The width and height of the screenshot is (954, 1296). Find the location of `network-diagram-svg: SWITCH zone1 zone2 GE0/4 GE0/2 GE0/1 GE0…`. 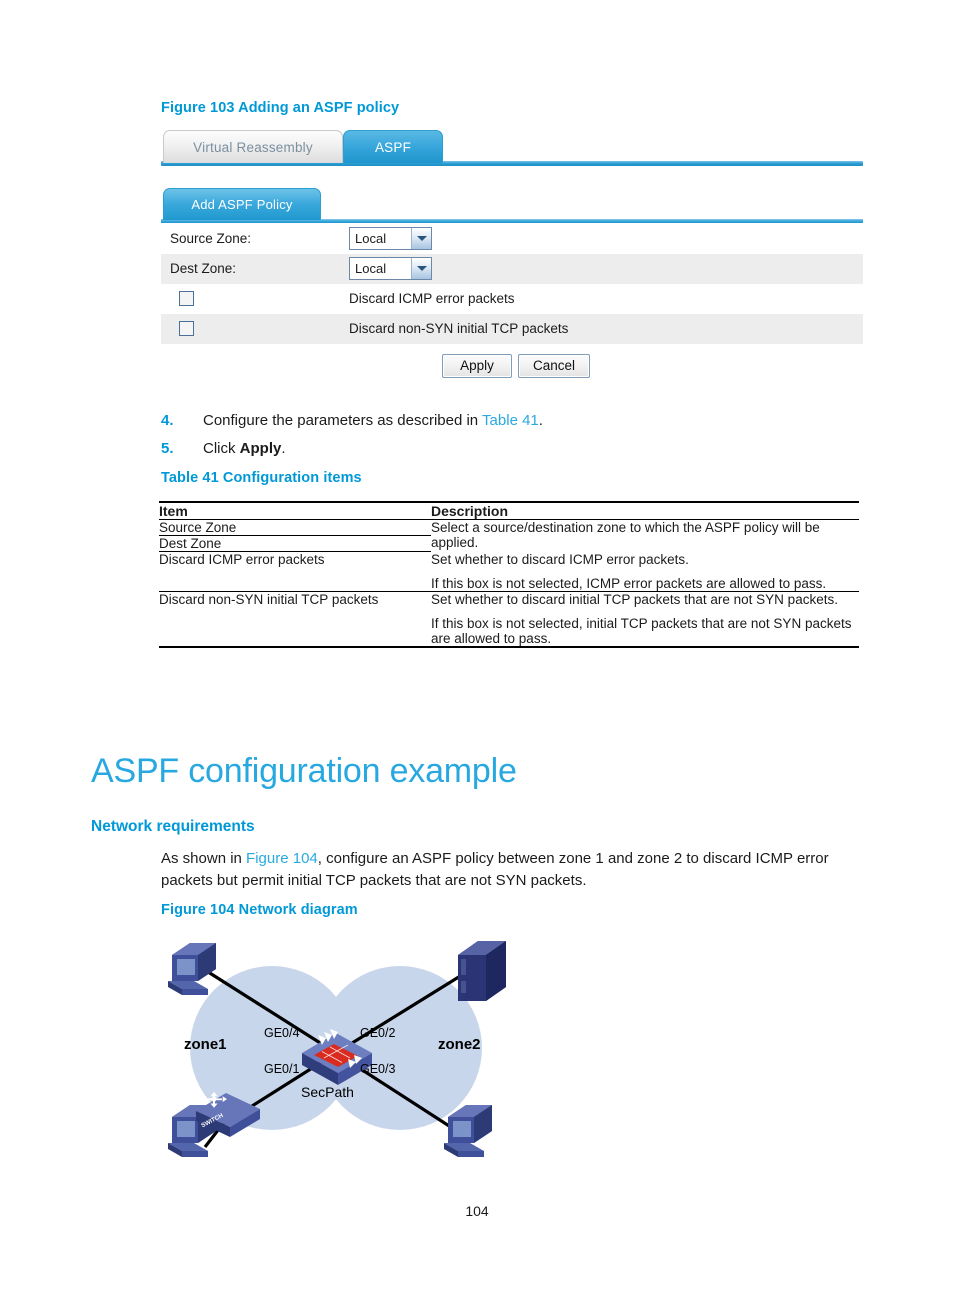

network-diagram-svg: SWITCH zone1 zone2 GE0/4 GE0/2 GE0/1 GE0… is located at coordinates (337, 1049).